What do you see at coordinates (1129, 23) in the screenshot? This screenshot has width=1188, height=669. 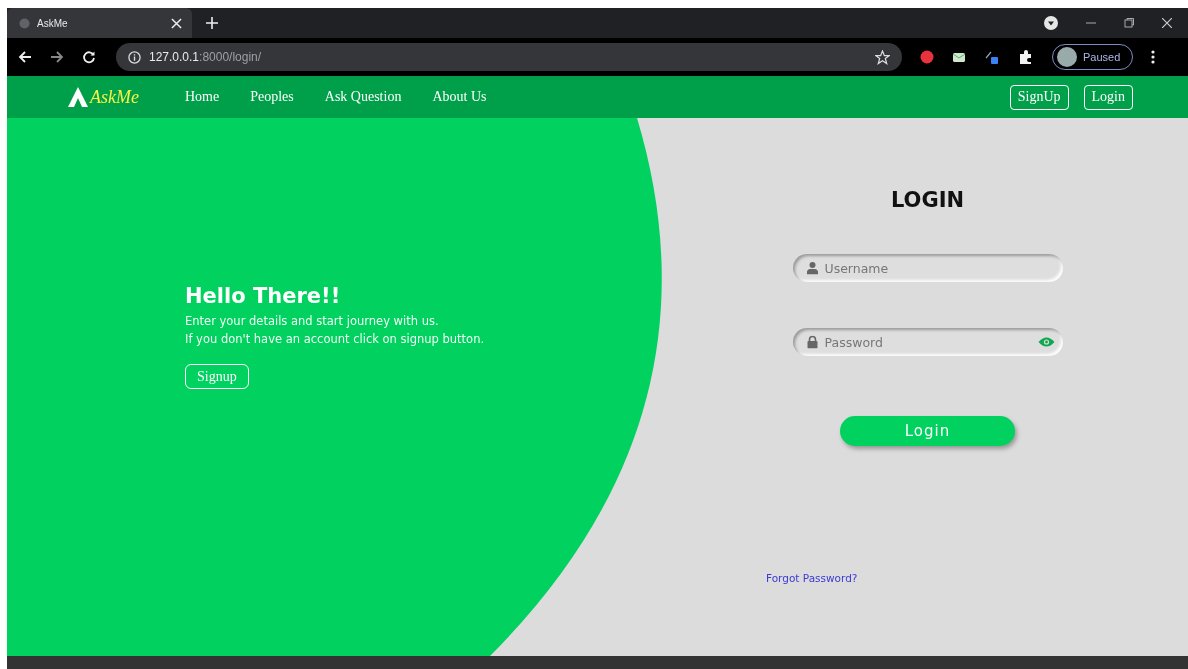 I see `restore-icon` at bounding box center [1129, 23].